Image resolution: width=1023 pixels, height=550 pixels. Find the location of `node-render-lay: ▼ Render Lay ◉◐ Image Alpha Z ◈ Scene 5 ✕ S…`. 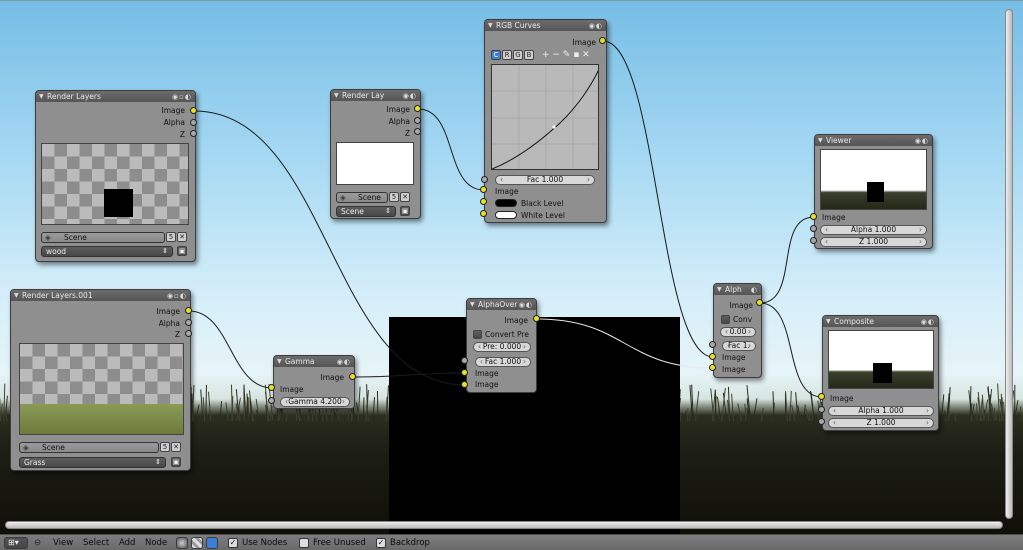

node-render-lay: ▼ Render Lay ◉◐ Image Alpha Z ◈ Scene 5 ✕ S… is located at coordinates (375, 154).